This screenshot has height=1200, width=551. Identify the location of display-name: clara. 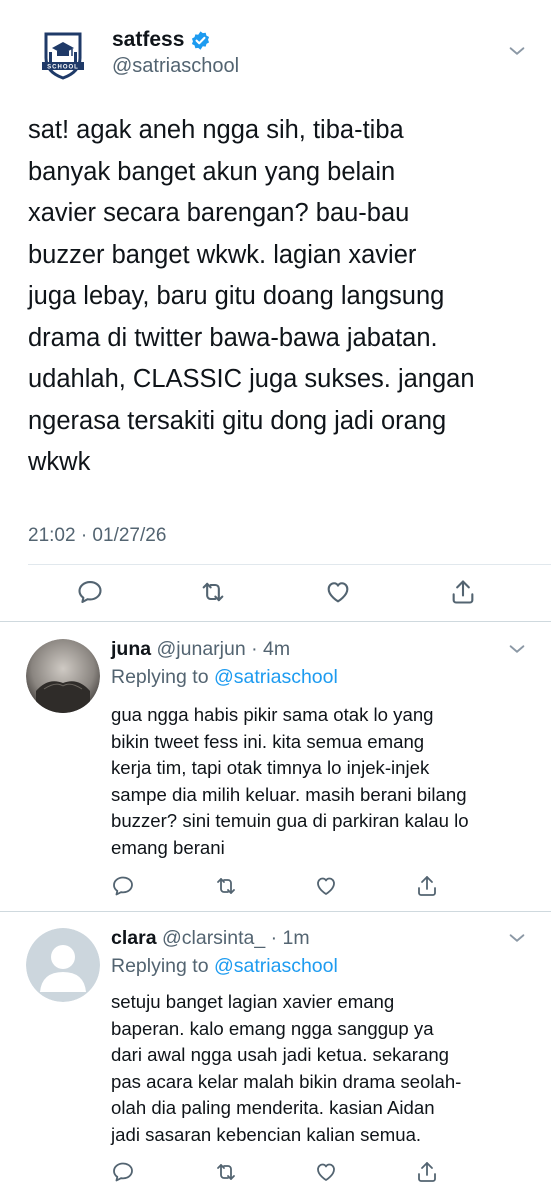
(134, 938).